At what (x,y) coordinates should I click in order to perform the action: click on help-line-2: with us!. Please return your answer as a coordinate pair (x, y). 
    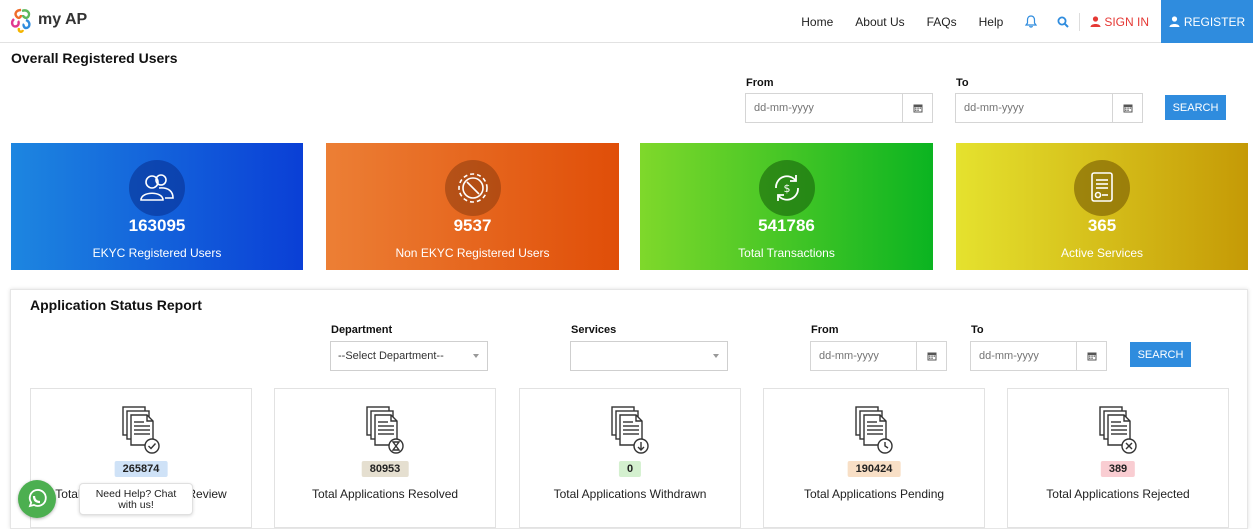
    Looking at the image, I should click on (136, 505).